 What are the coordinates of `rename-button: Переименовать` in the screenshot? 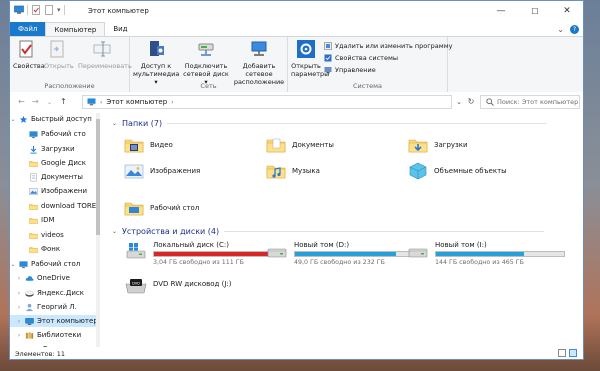 It's located at (105, 55).